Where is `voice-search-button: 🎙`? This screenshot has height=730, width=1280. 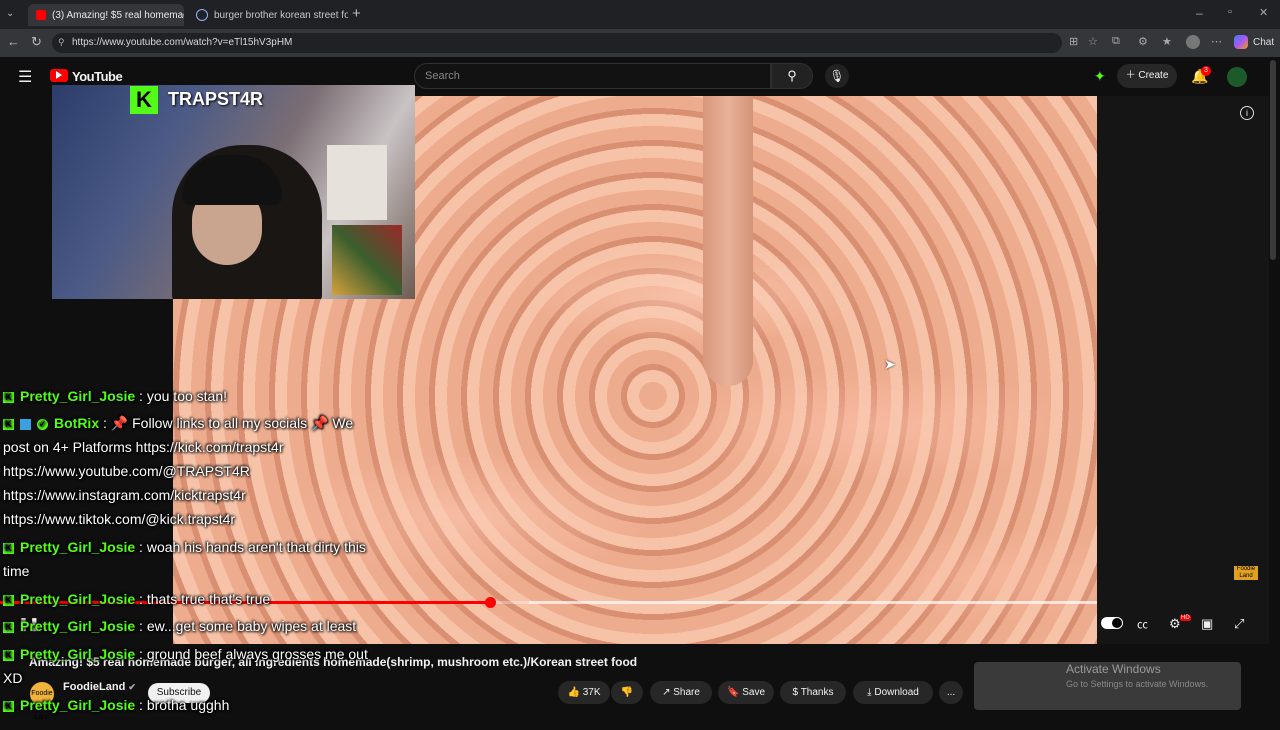 voice-search-button: 🎙 is located at coordinates (837, 76).